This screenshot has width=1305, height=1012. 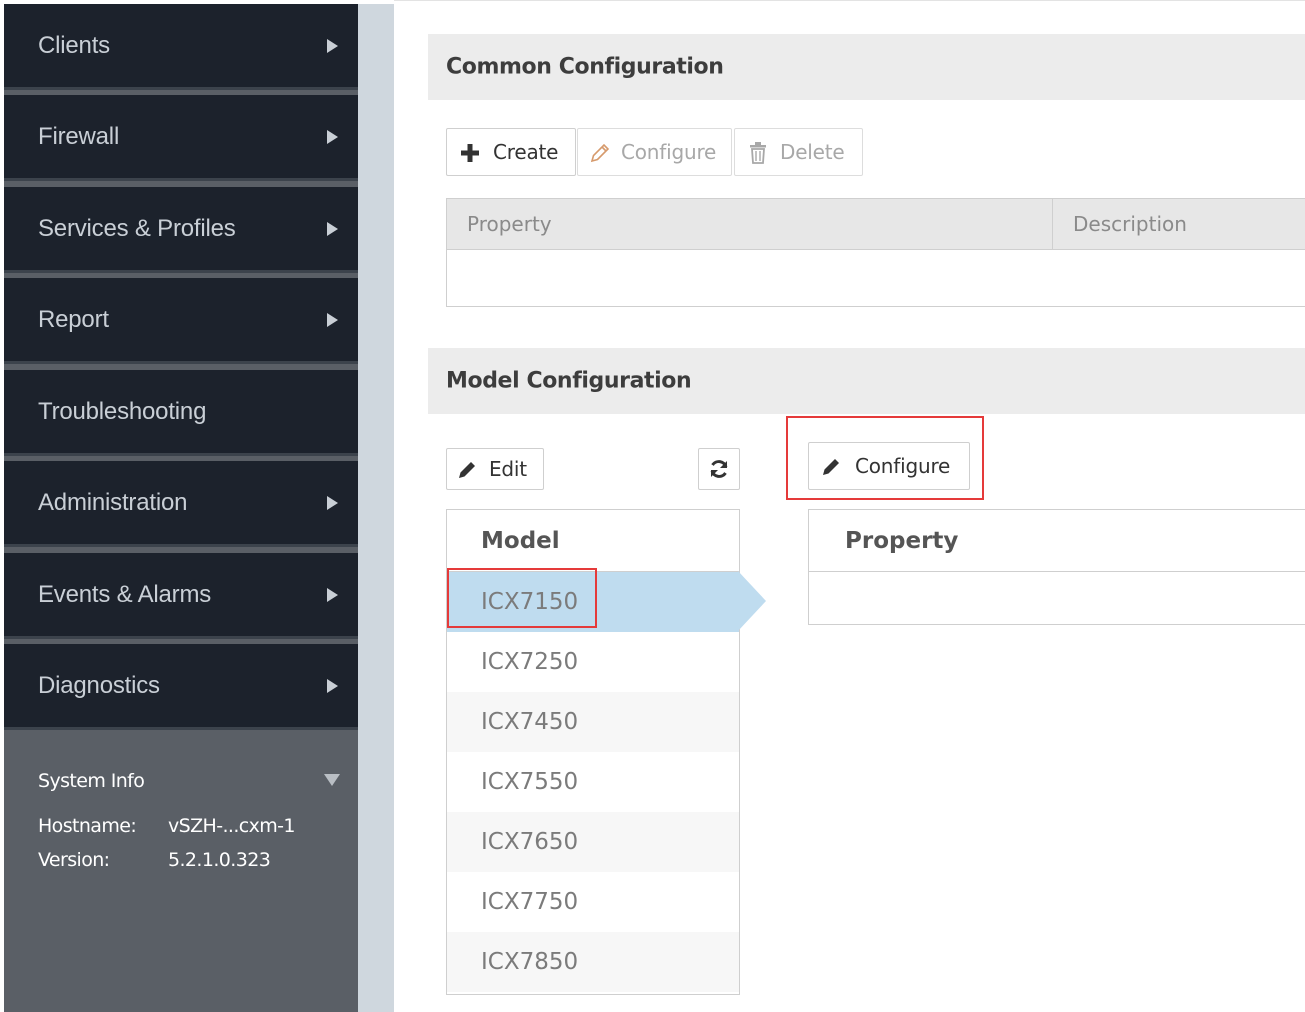 What do you see at coordinates (99, 685) in the screenshot?
I see `sidebar-item-label: Diagnostics` at bounding box center [99, 685].